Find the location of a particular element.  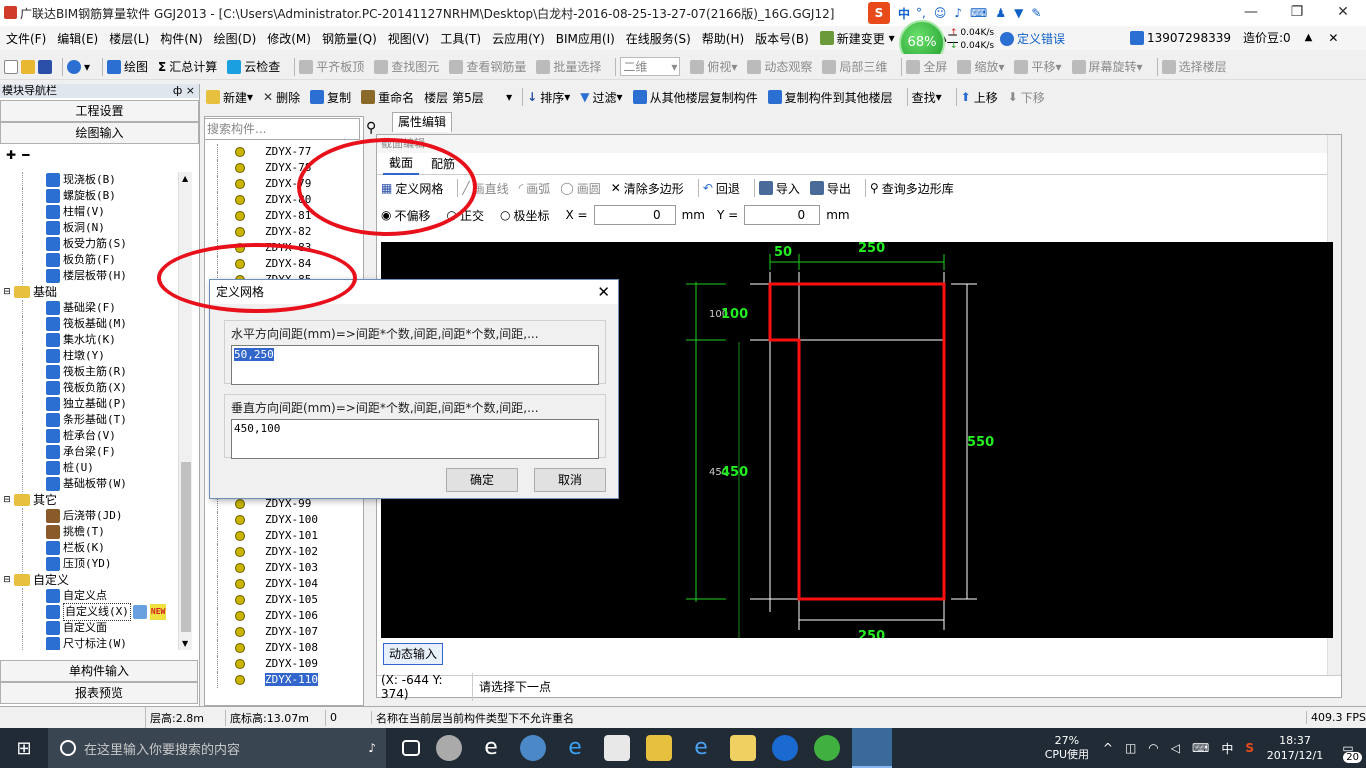

y-input: 0 is located at coordinates (782, 215).